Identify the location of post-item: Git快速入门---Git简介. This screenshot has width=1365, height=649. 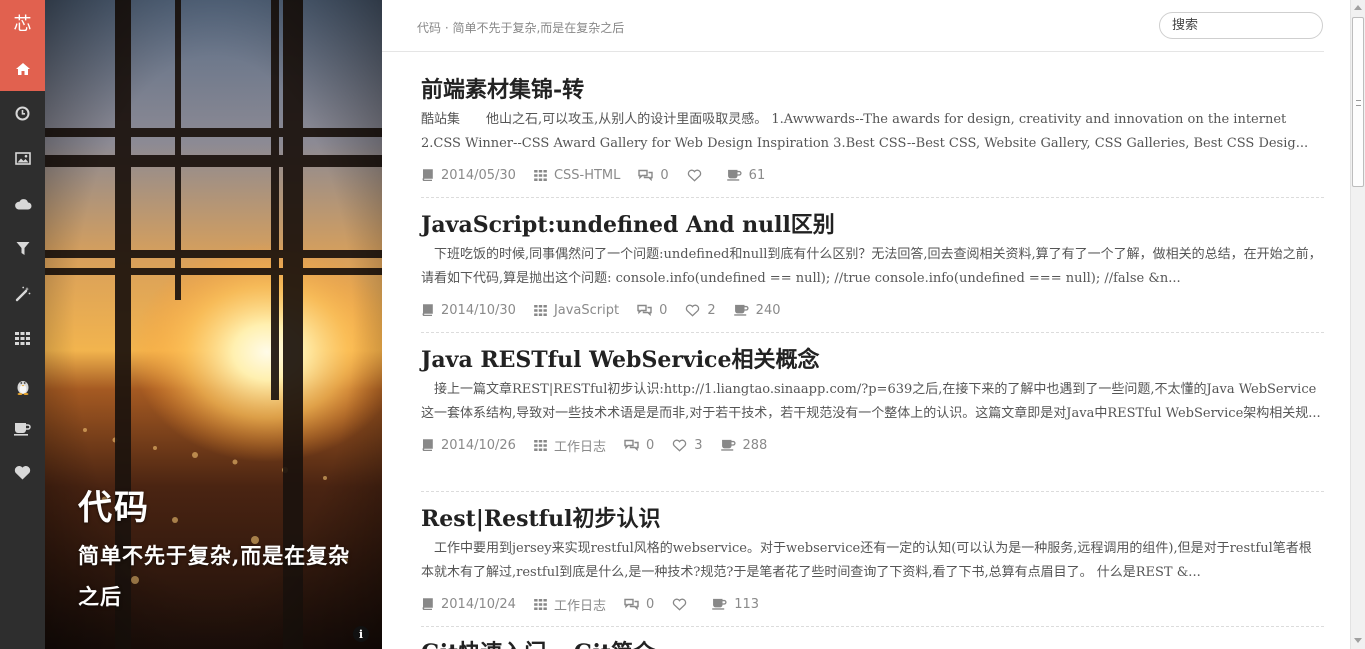
(872, 643).